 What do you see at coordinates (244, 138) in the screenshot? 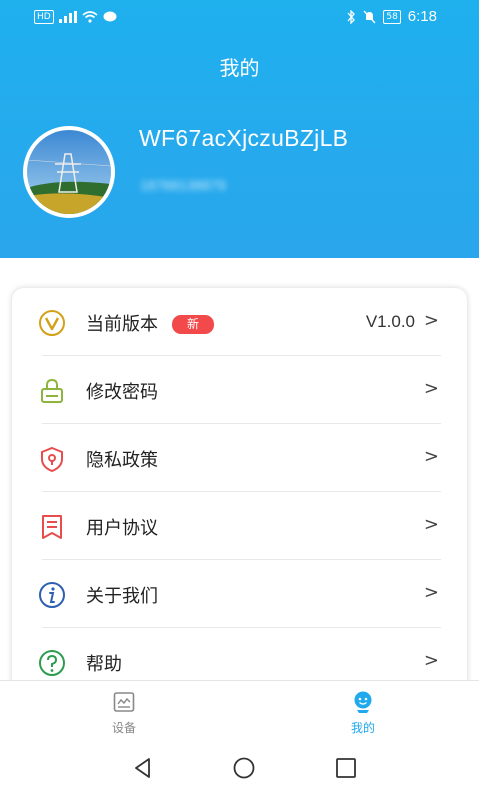
I see `username: WF67acXjczuBZjLB` at bounding box center [244, 138].